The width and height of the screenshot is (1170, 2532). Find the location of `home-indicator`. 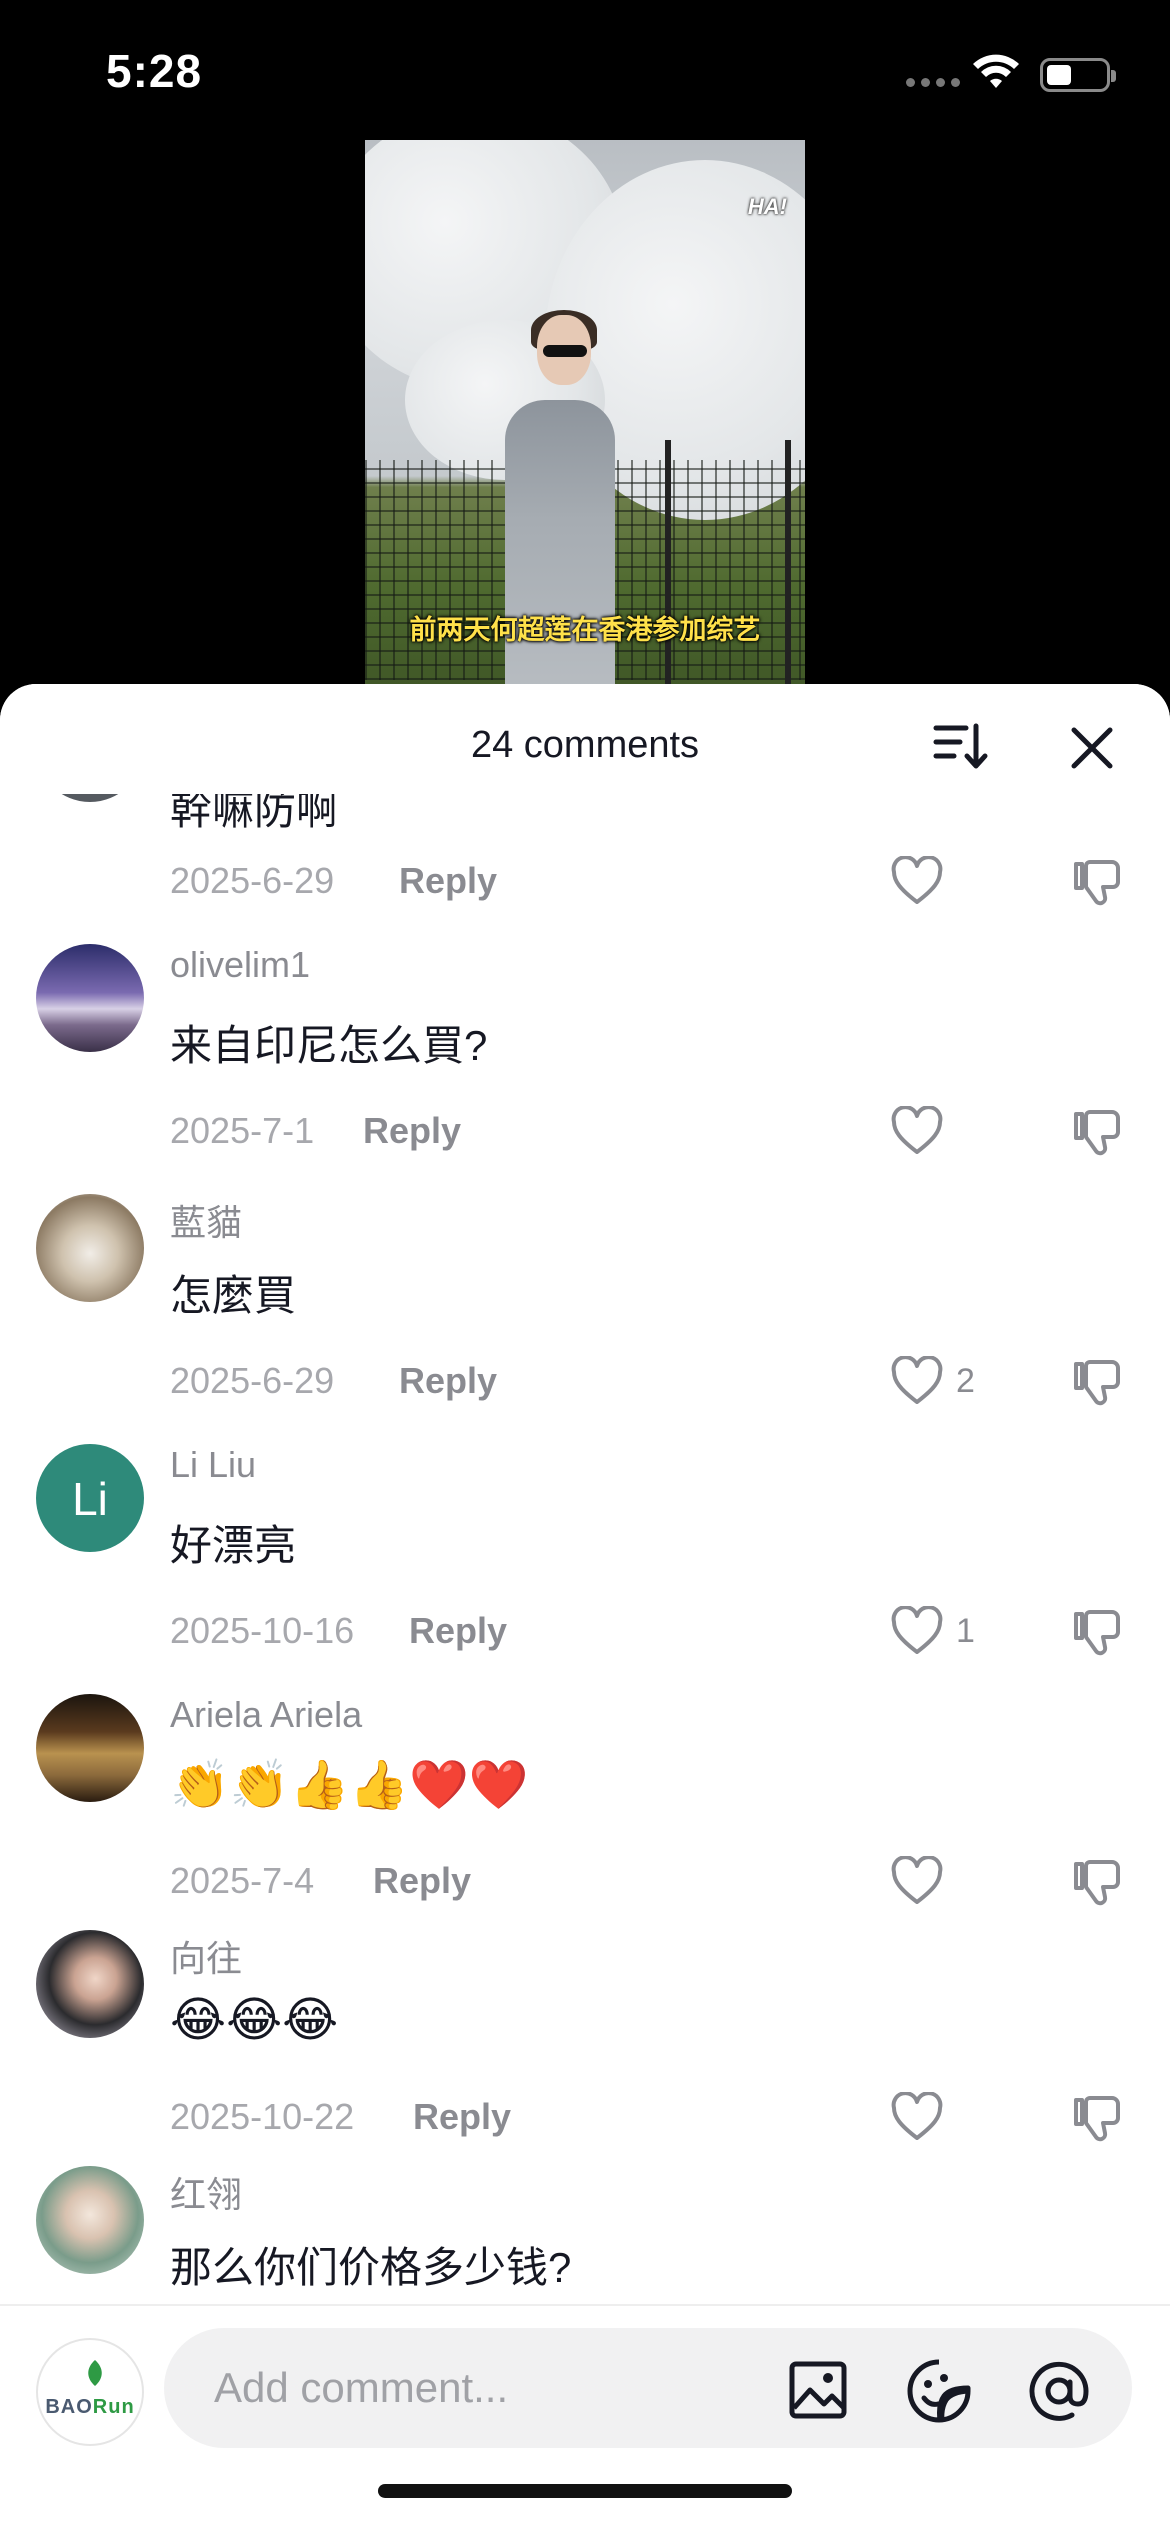

home-indicator is located at coordinates (585, 2491).